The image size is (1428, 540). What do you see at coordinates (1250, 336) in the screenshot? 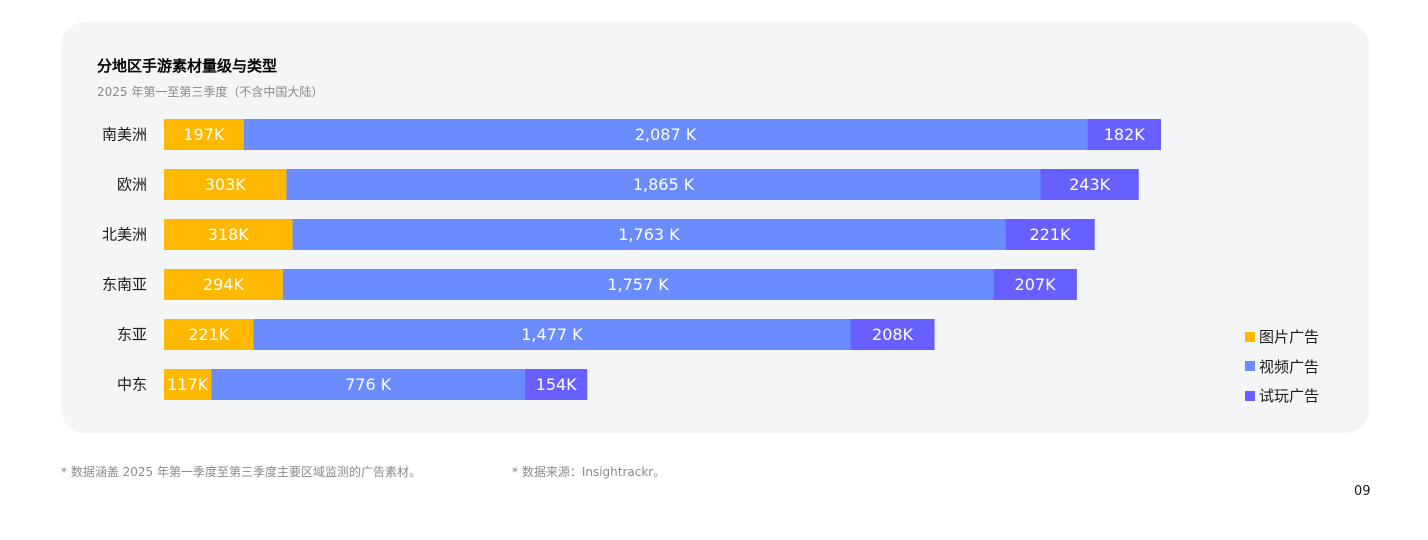
I see `legend-swatch-image-ads` at bounding box center [1250, 336].